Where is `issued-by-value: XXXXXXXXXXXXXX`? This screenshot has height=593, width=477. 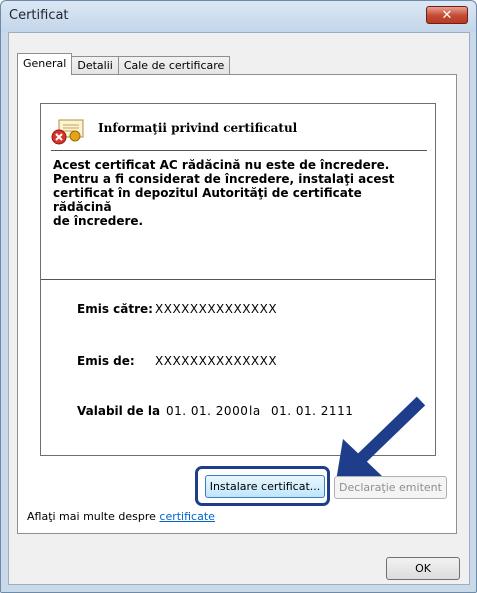 issued-by-value: XXXXXXXXXXXXXX is located at coordinates (216, 361).